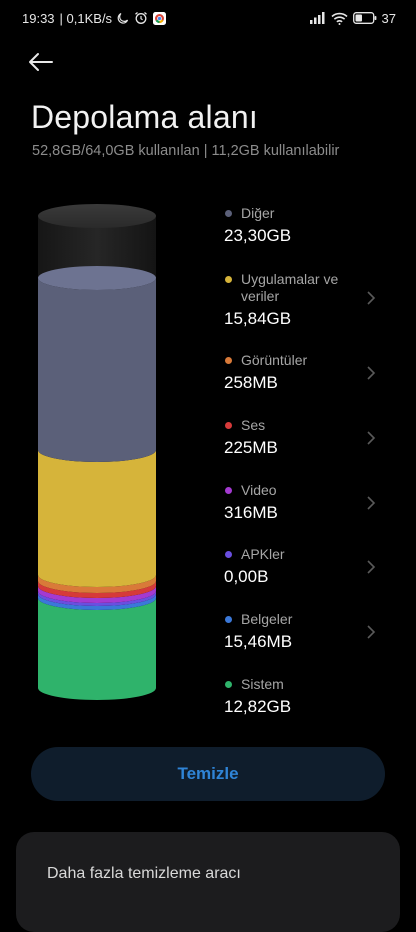 This screenshot has width=416, height=932. I want to click on battery-percent: 37, so click(388, 18).